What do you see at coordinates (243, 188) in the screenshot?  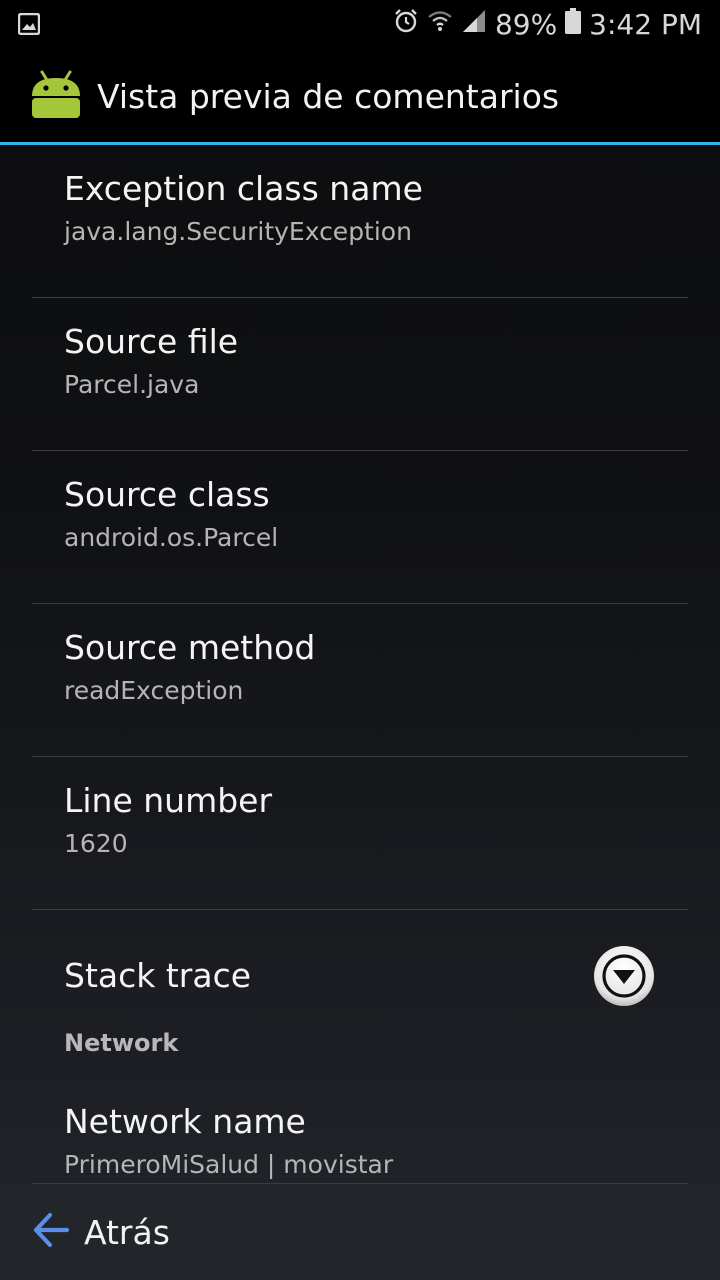 I see `pref-label: Exception class name` at bounding box center [243, 188].